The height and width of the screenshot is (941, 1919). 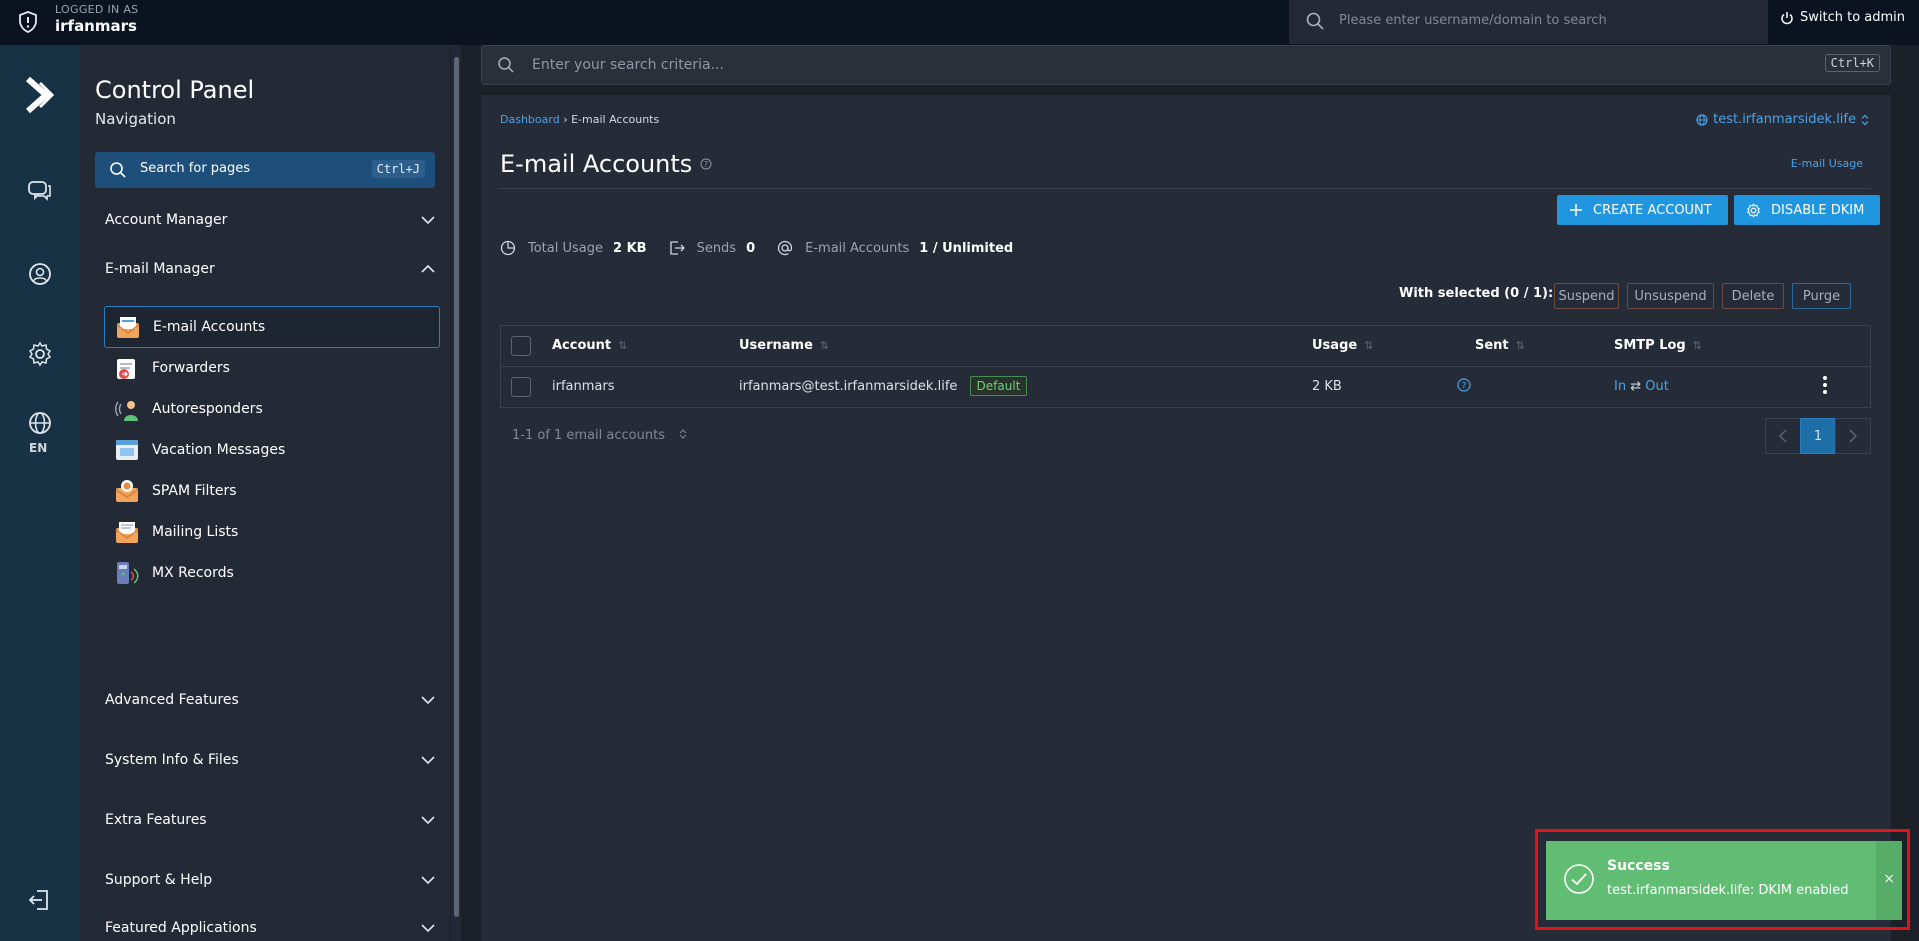 I want to click on create-account-button: CREATE ACCOUNT, so click(x=1642, y=210).